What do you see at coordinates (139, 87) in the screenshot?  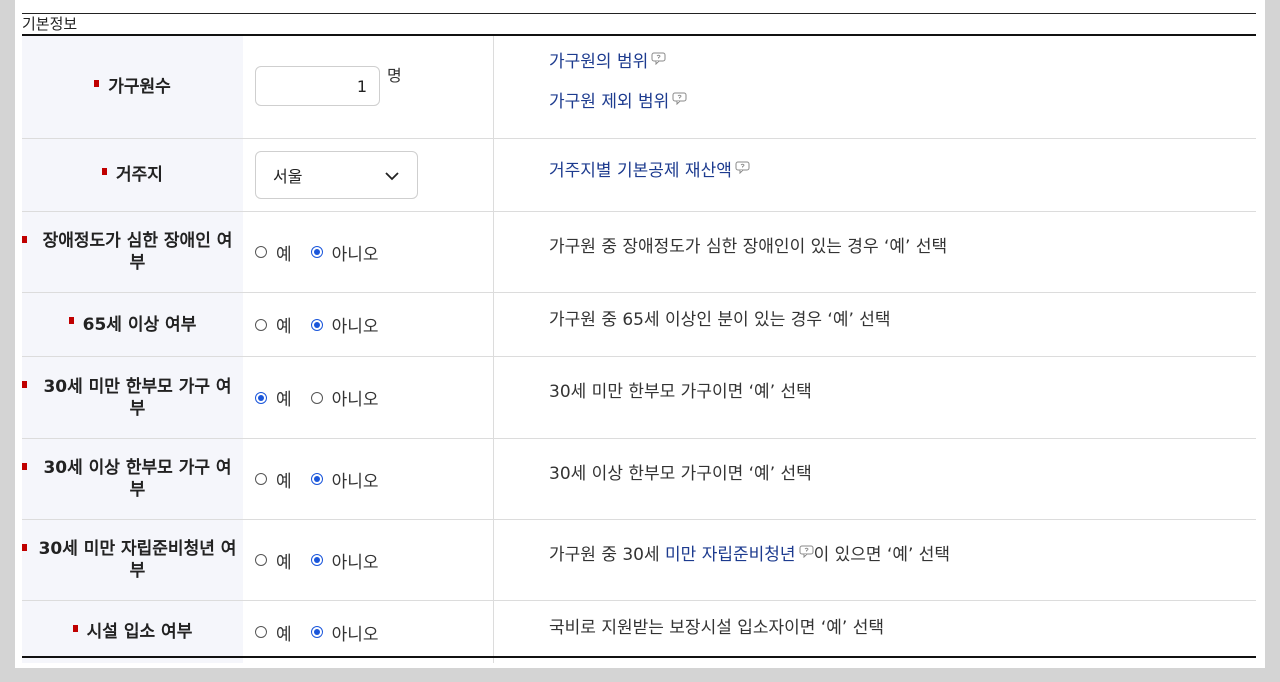 I see `field-label: 가구원수` at bounding box center [139, 87].